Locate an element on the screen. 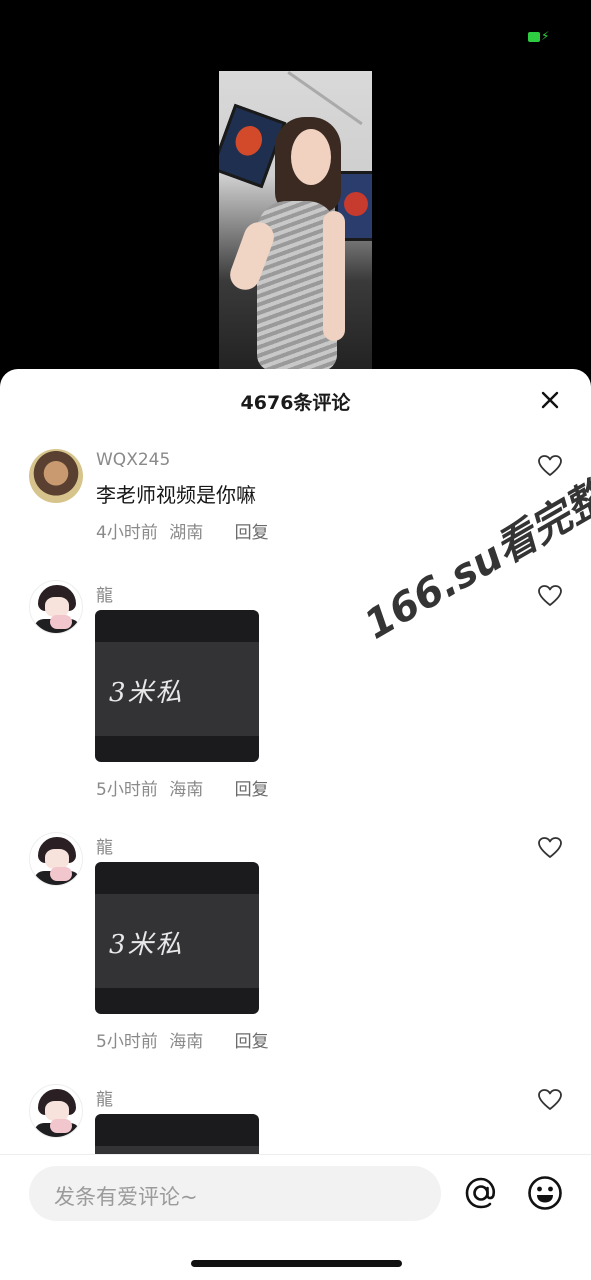 Image resolution: width=591 pixels, height=1280 pixels. at-icon is located at coordinates (481, 1193).